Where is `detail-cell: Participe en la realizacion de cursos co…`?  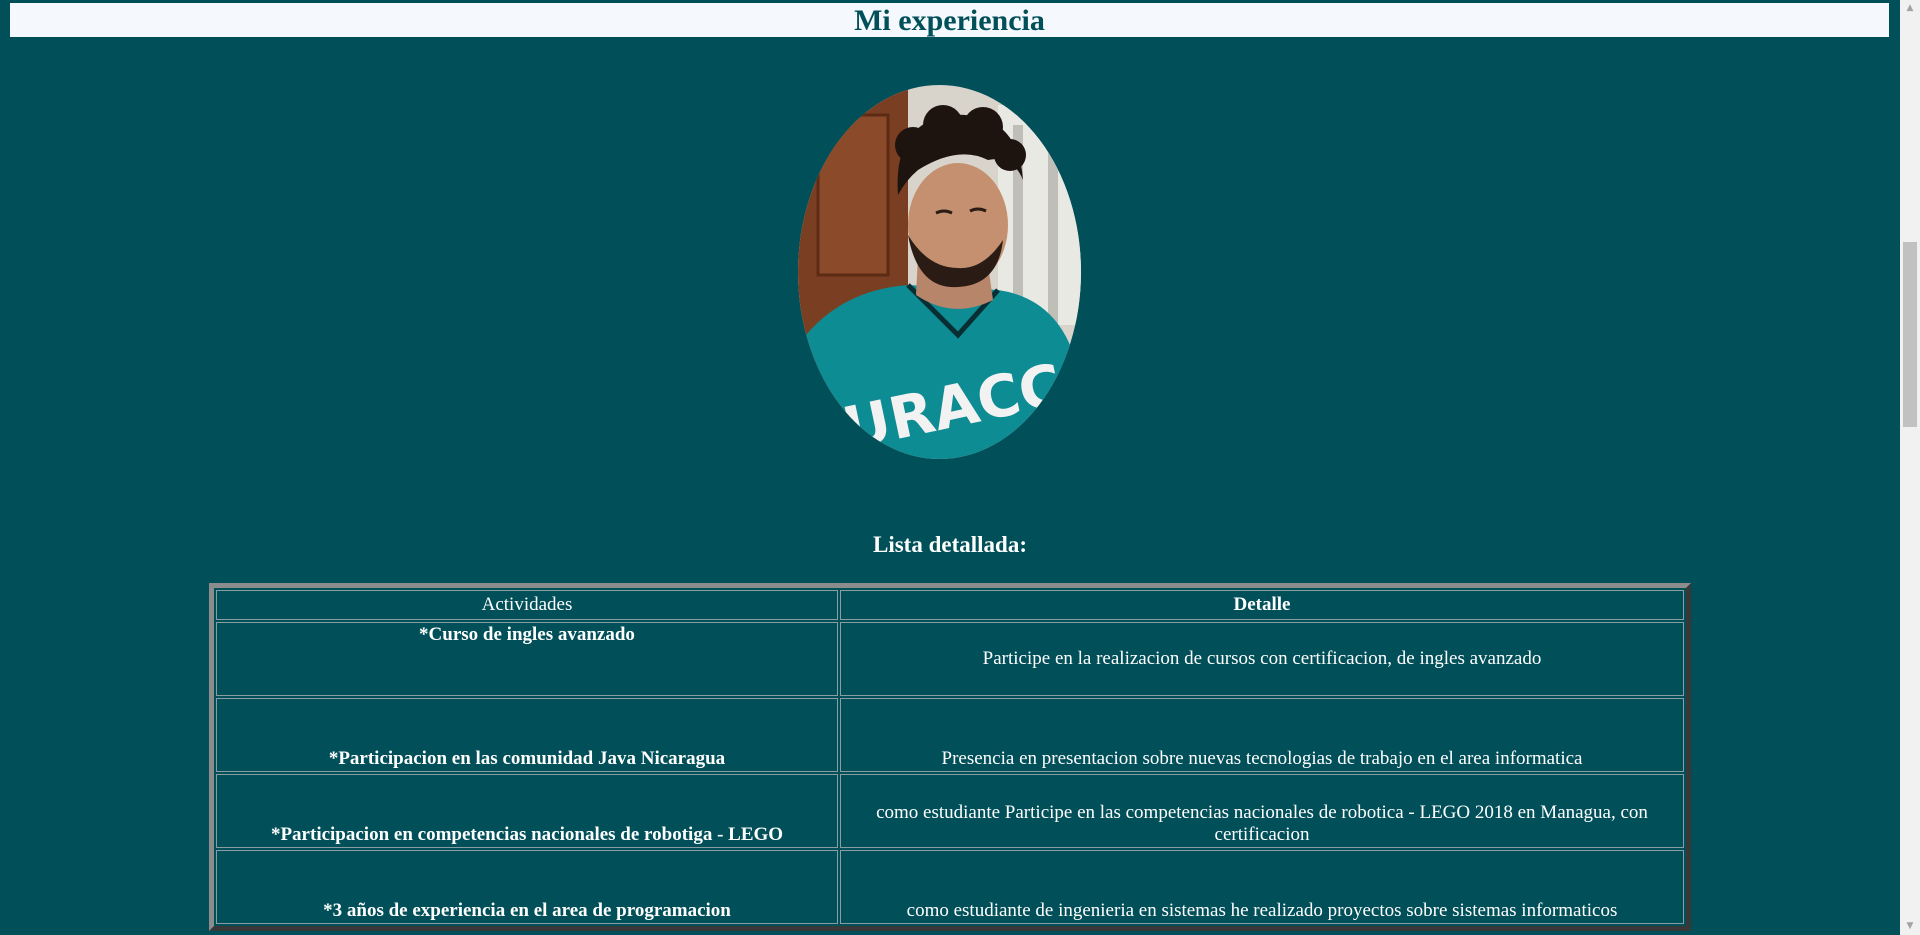
detail-cell: Participe en la realizacion de cursos co… is located at coordinates (1262, 659).